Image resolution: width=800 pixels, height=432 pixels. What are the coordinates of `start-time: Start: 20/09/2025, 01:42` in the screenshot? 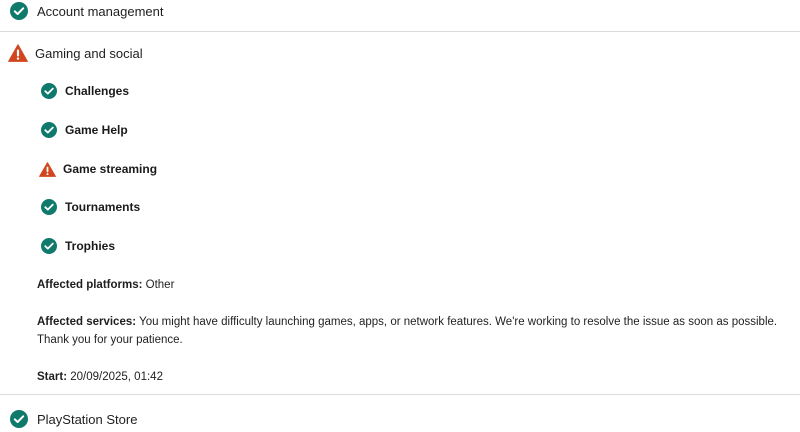 It's located at (100, 377).